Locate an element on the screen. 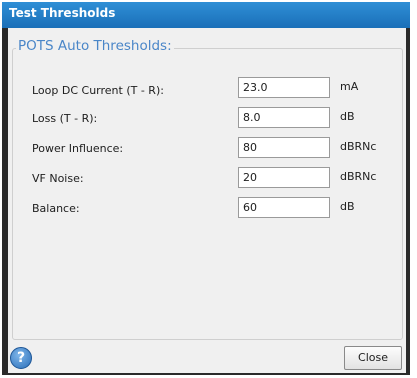  balance-label: Balance: is located at coordinates (56, 208).